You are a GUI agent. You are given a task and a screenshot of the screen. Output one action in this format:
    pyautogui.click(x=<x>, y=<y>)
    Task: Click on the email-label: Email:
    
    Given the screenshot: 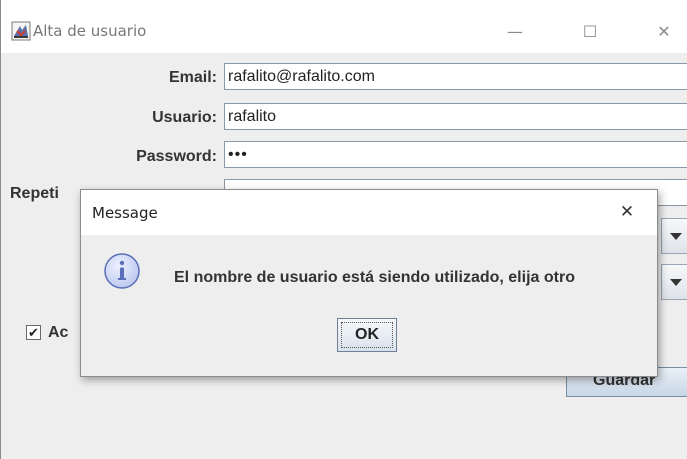 What is the action you would take?
    pyautogui.click(x=192, y=77)
    